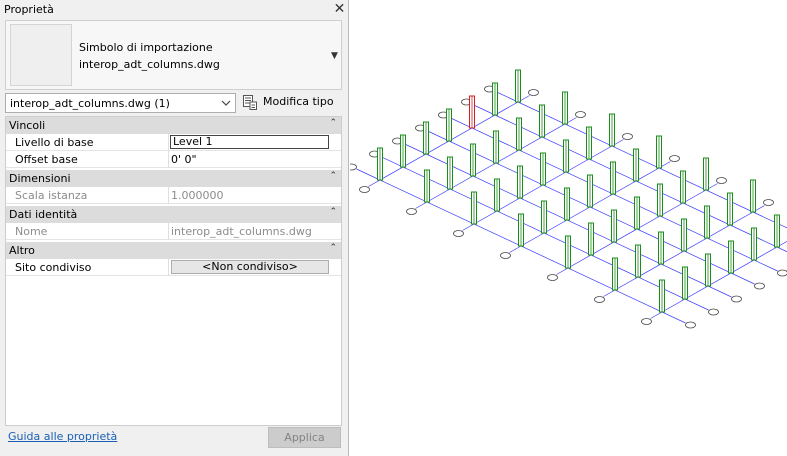  Describe the element at coordinates (241, 231) in the screenshot. I see `nome-value: interop_adt_columns.dwg` at that location.